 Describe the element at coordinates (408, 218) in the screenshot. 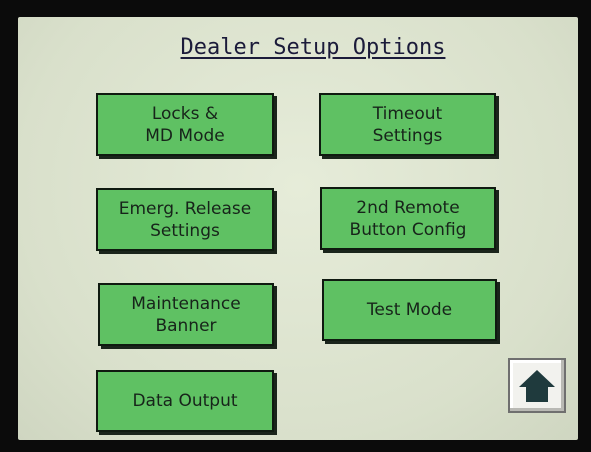

I see `second-remote-button-config-button: 2nd Remote Button Config` at that location.